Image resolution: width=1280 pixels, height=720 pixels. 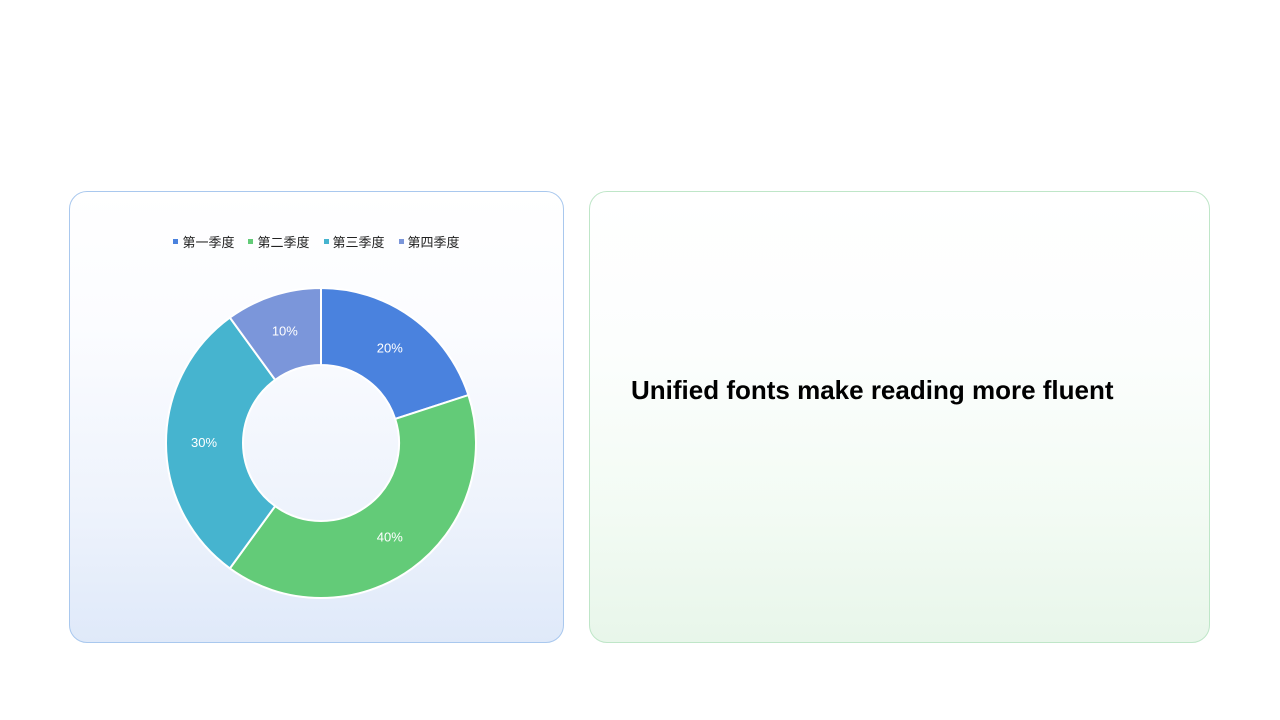 What do you see at coordinates (204, 442) in the screenshot?
I see `data-label-3: 30%` at bounding box center [204, 442].